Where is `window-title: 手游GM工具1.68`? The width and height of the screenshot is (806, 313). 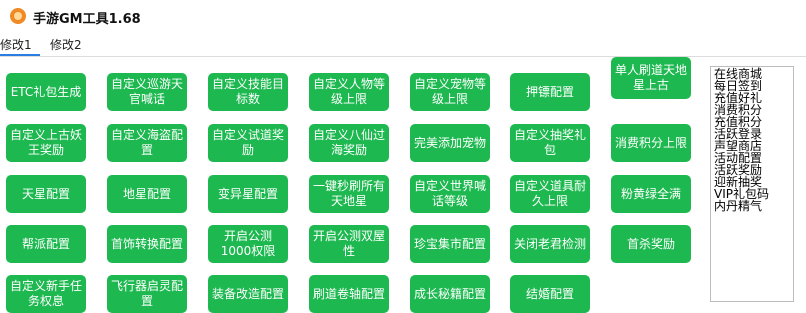
window-title: 手游GM工具1.68 is located at coordinates (87, 19).